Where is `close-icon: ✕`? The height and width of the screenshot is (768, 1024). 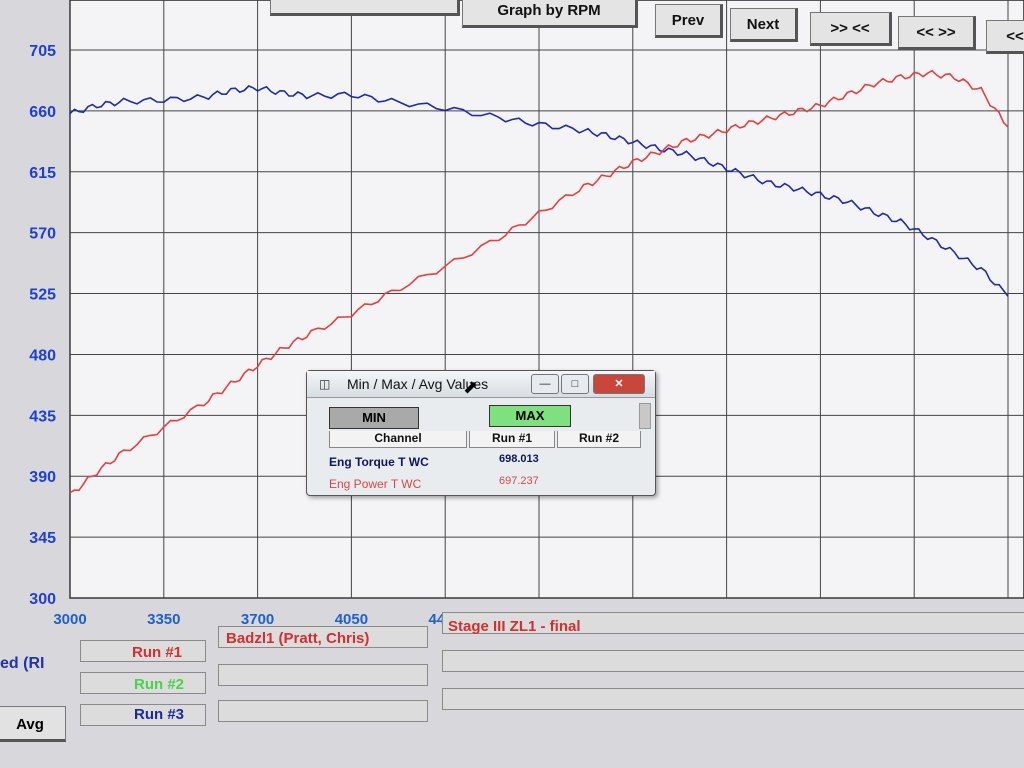
close-icon: ✕ is located at coordinates (619, 384).